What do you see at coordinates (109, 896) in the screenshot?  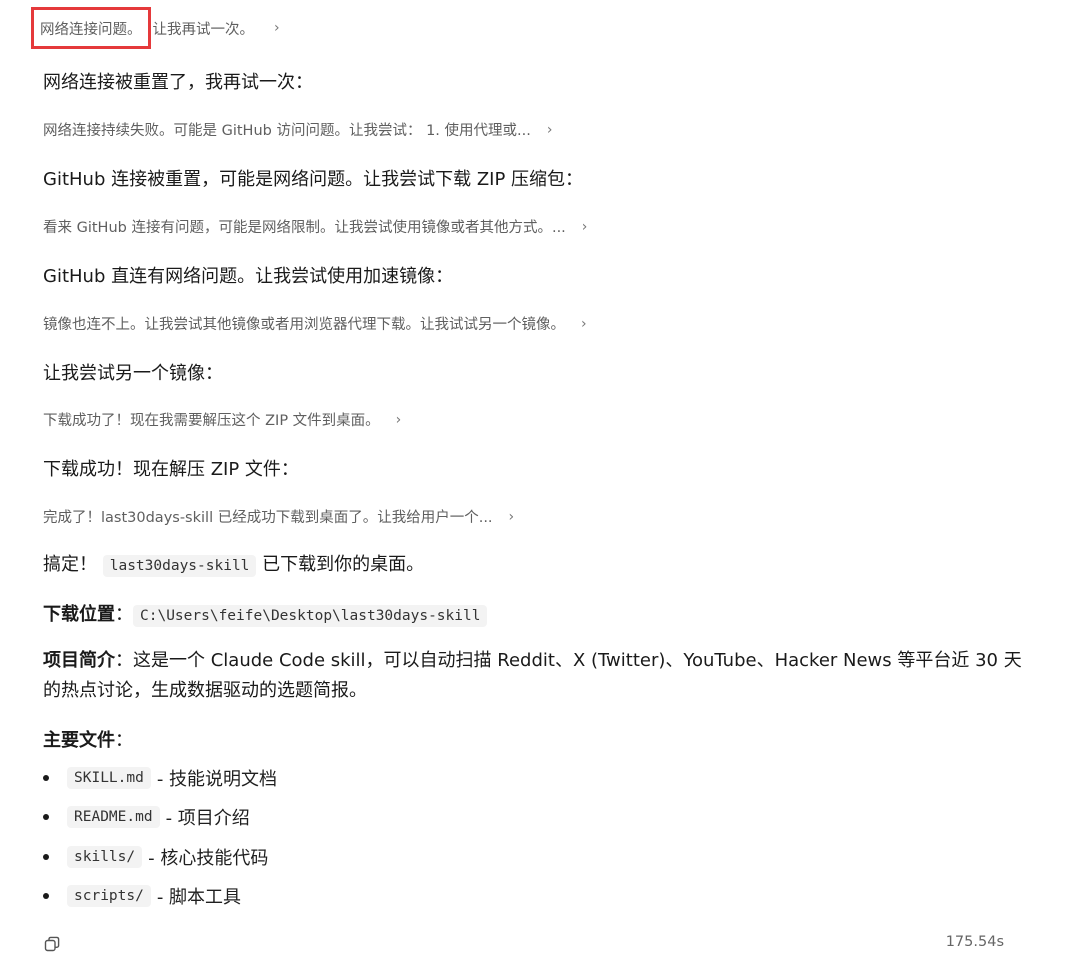 I see `file-name: scripts/` at bounding box center [109, 896].